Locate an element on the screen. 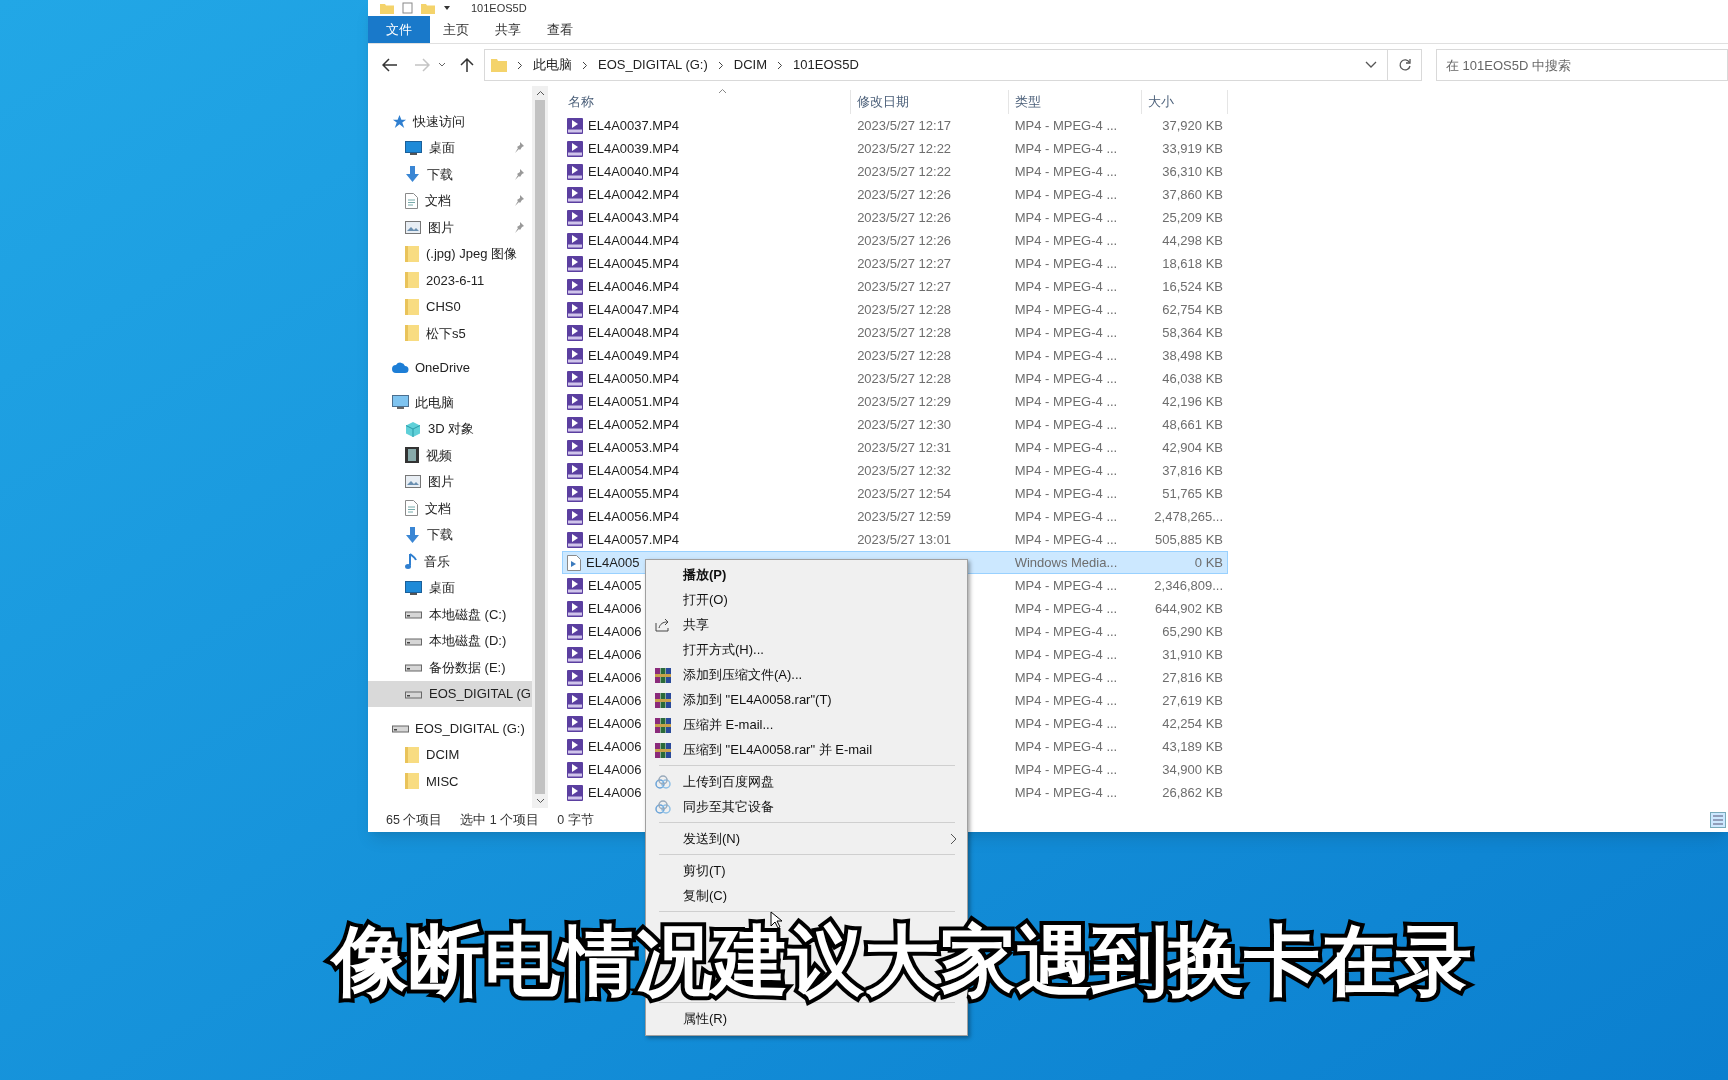  modified-date: 2023/5/27 13:01 is located at coordinates (904, 539).